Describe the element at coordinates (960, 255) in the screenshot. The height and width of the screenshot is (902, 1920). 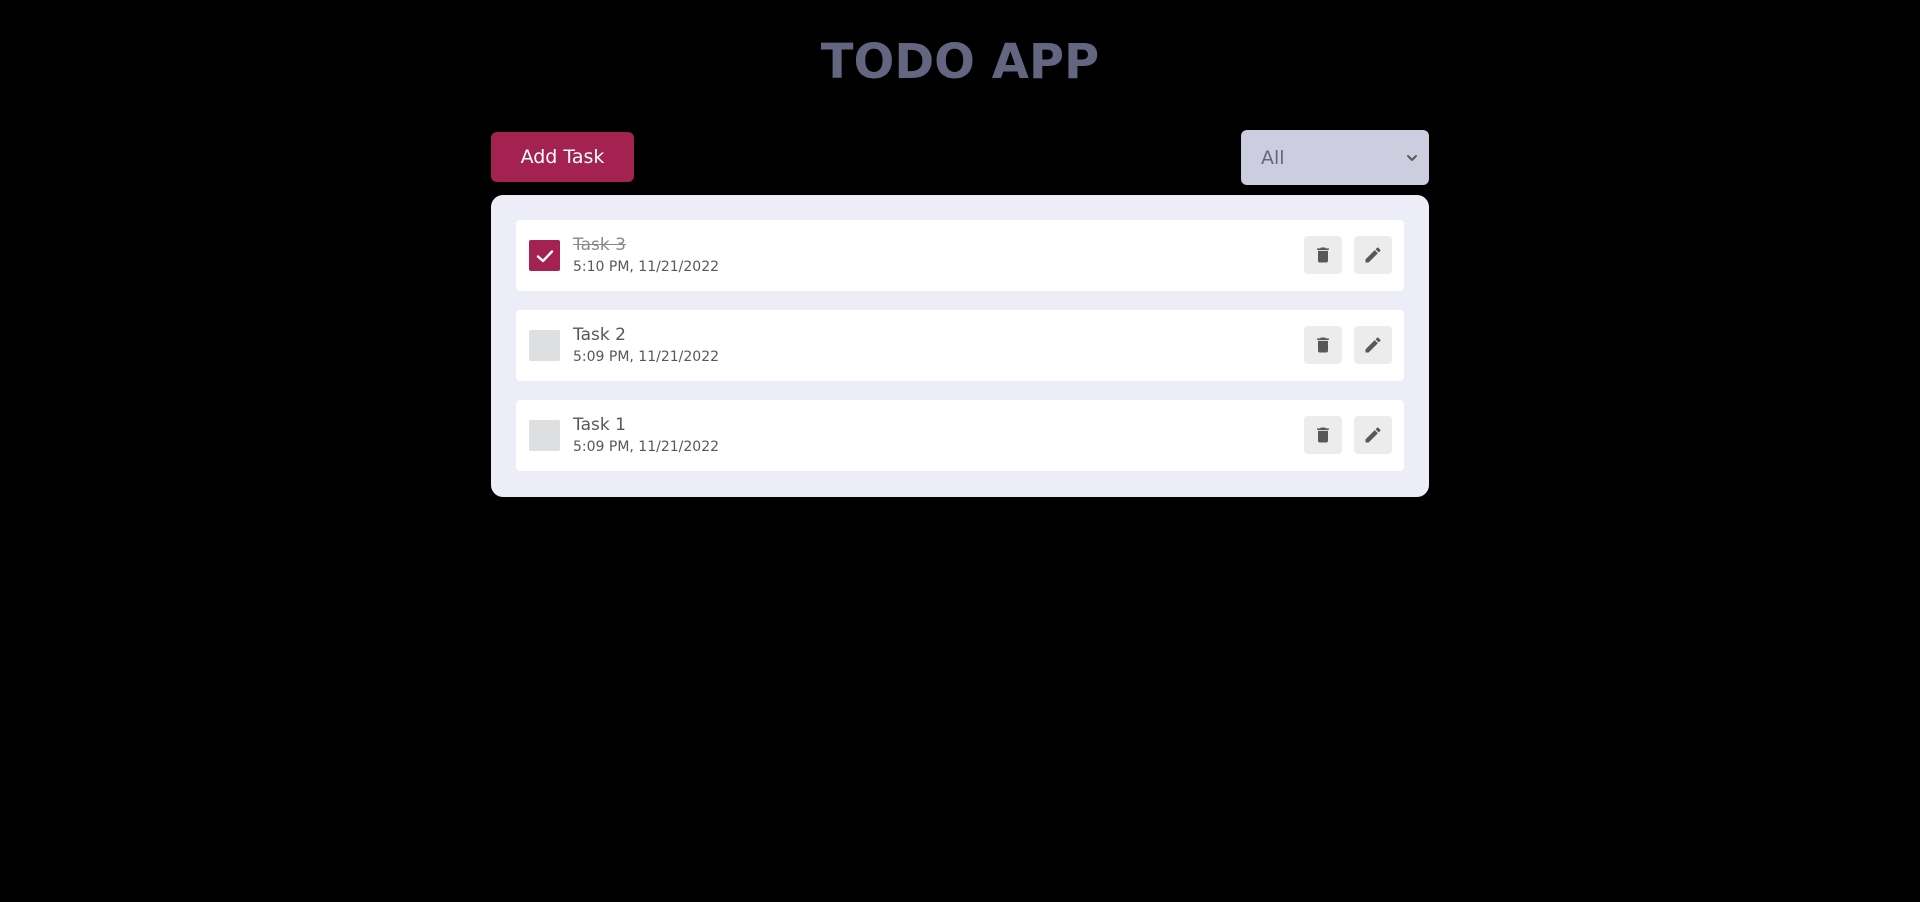
I see `task-item: Task 3 5:10 PM, 11/21/2022` at that location.